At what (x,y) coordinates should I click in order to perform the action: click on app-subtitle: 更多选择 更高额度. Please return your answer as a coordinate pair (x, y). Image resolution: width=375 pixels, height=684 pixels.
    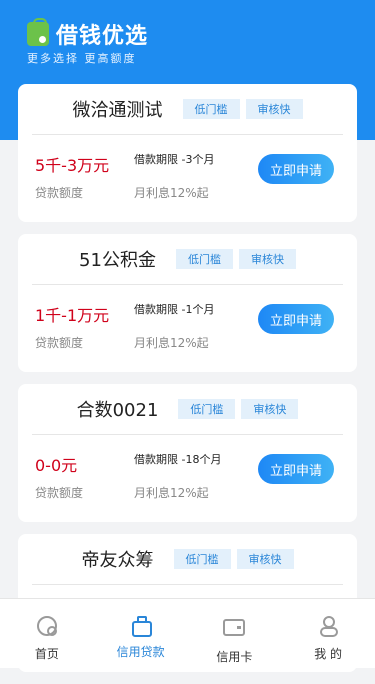
    Looking at the image, I should click on (82, 58).